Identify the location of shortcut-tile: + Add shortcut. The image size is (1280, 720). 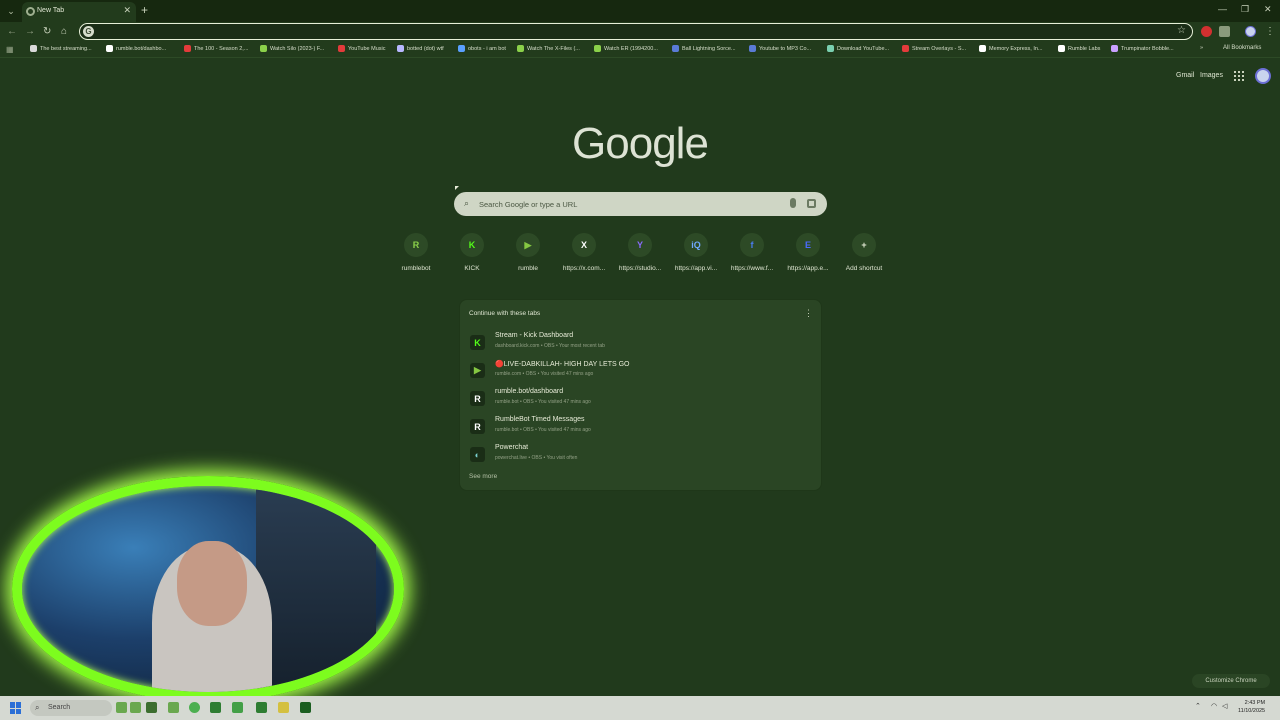
(864, 252).